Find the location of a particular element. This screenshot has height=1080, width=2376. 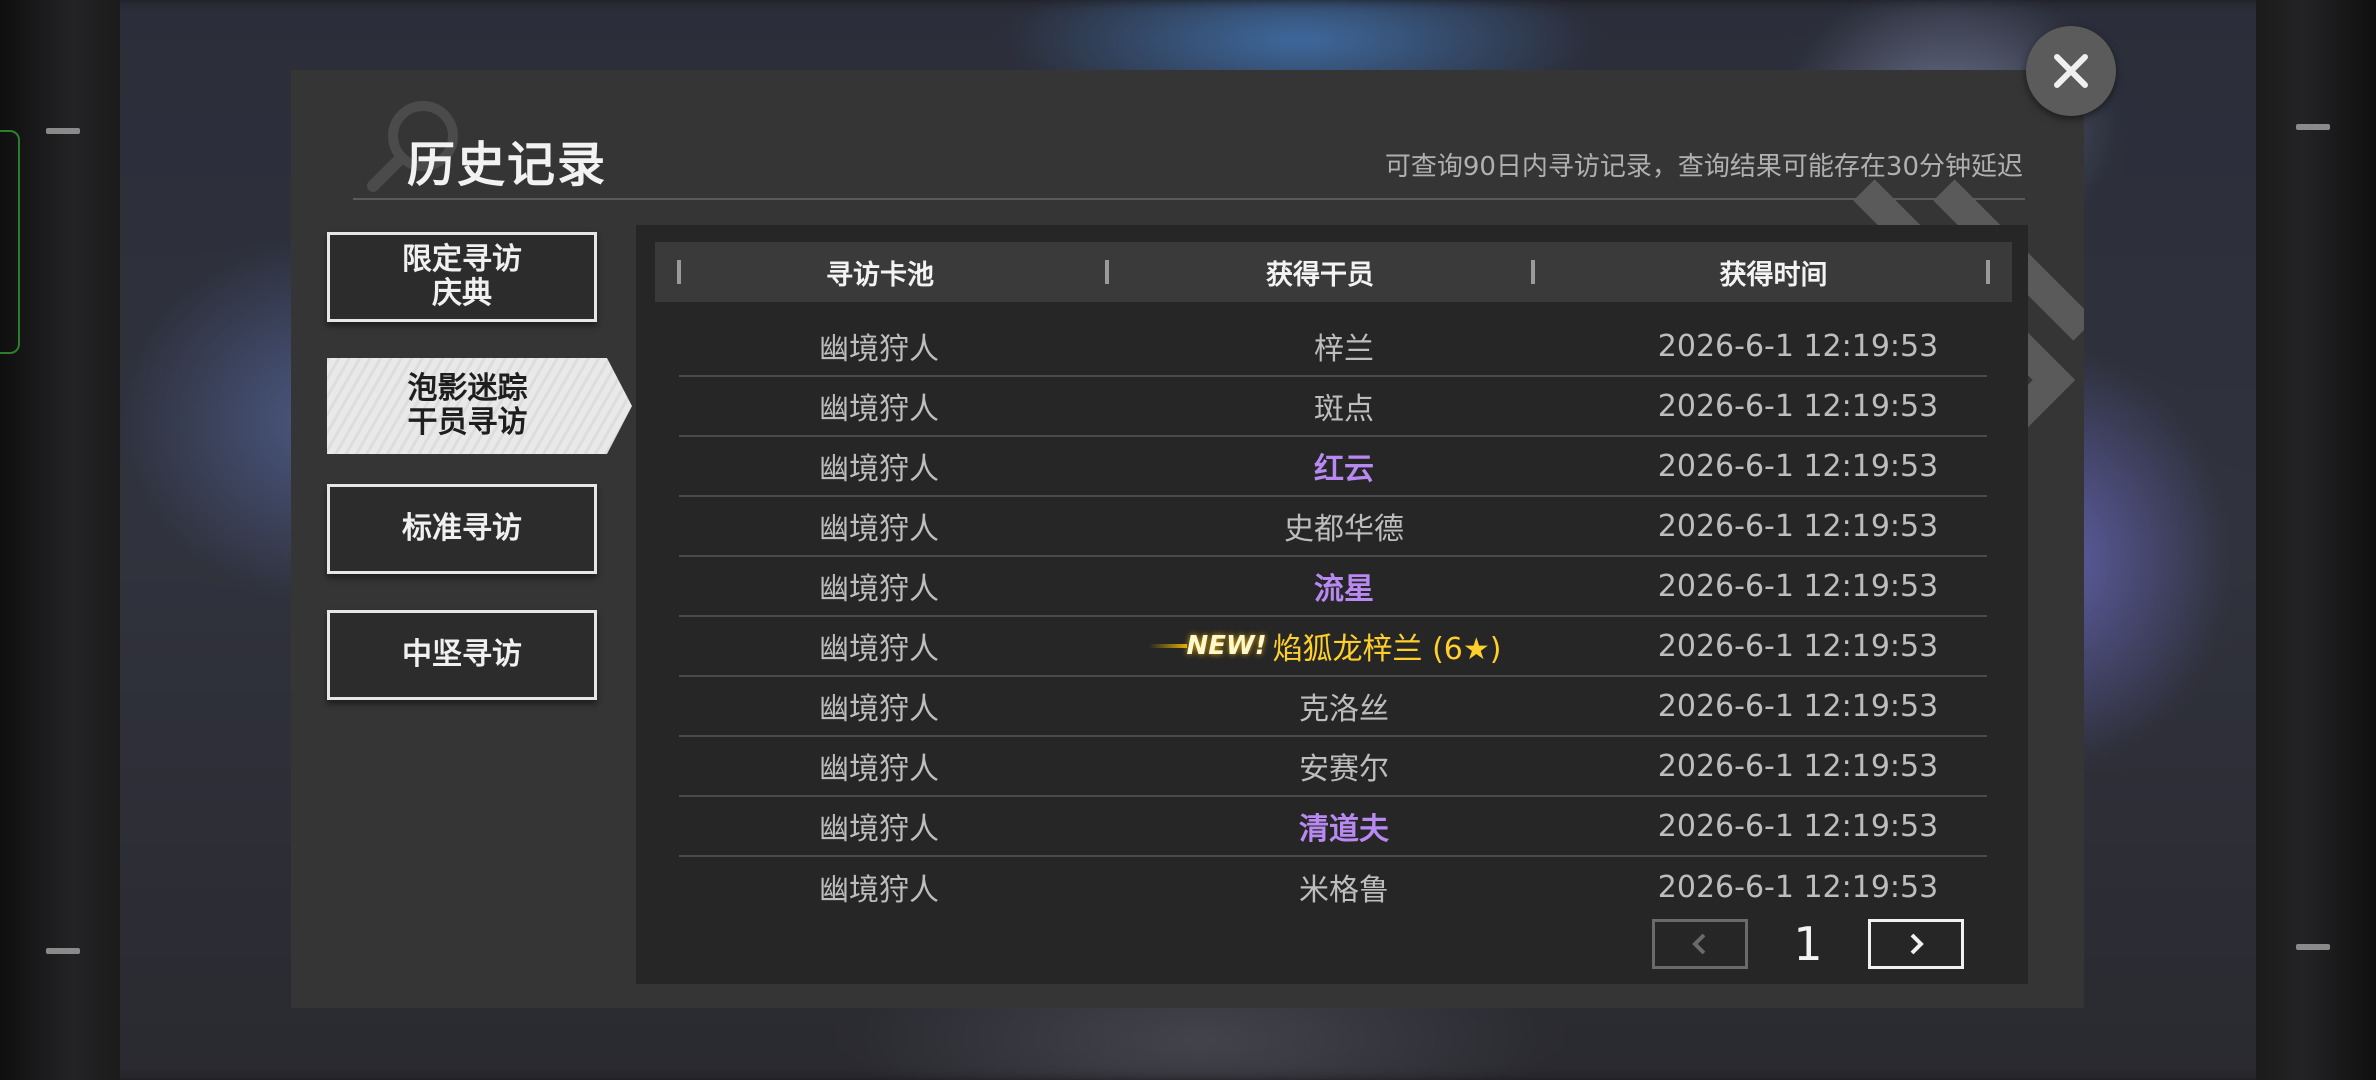

next-page-button is located at coordinates (1916, 944).